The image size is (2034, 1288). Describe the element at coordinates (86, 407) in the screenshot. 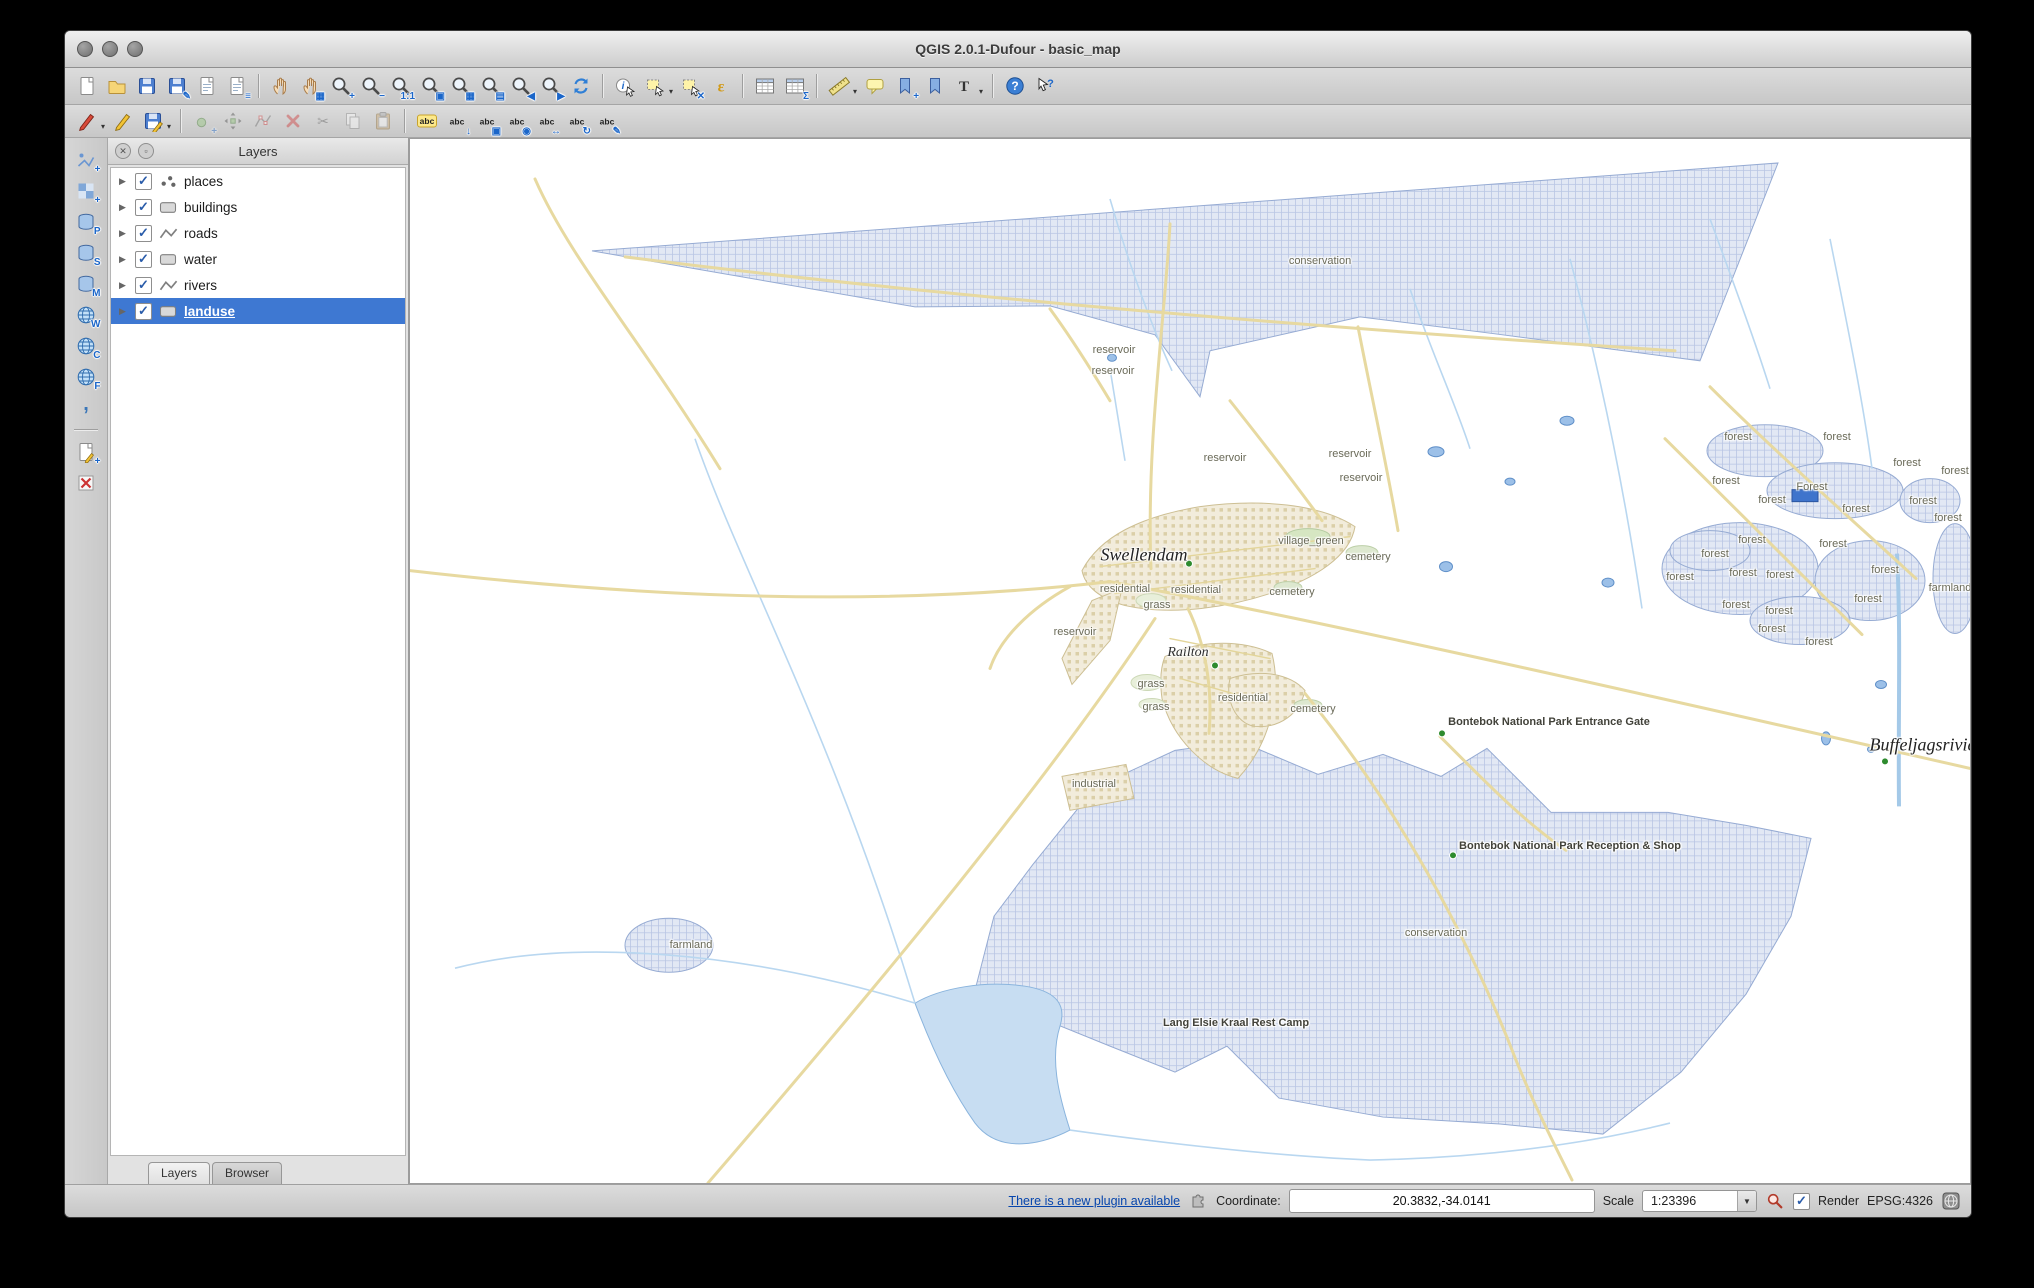

I see `add-delimited-text-icon: ,` at that location.